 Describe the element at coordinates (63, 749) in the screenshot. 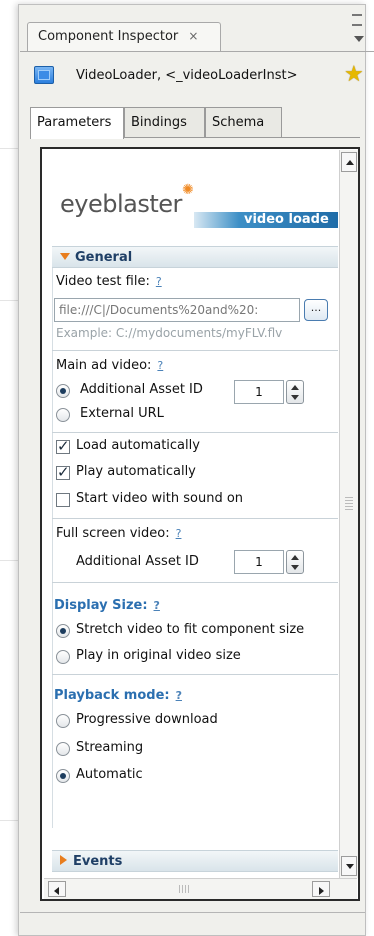

I see `radio-streaming` at that location.